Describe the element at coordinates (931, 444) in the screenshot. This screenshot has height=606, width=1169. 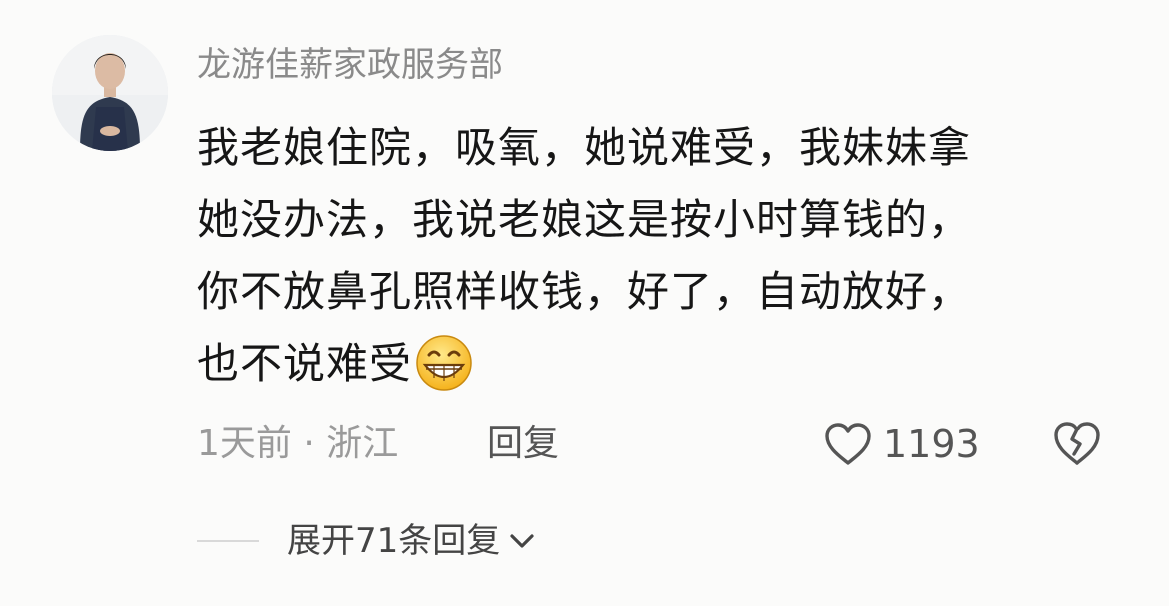
I see `like-count: 1193` at that location.